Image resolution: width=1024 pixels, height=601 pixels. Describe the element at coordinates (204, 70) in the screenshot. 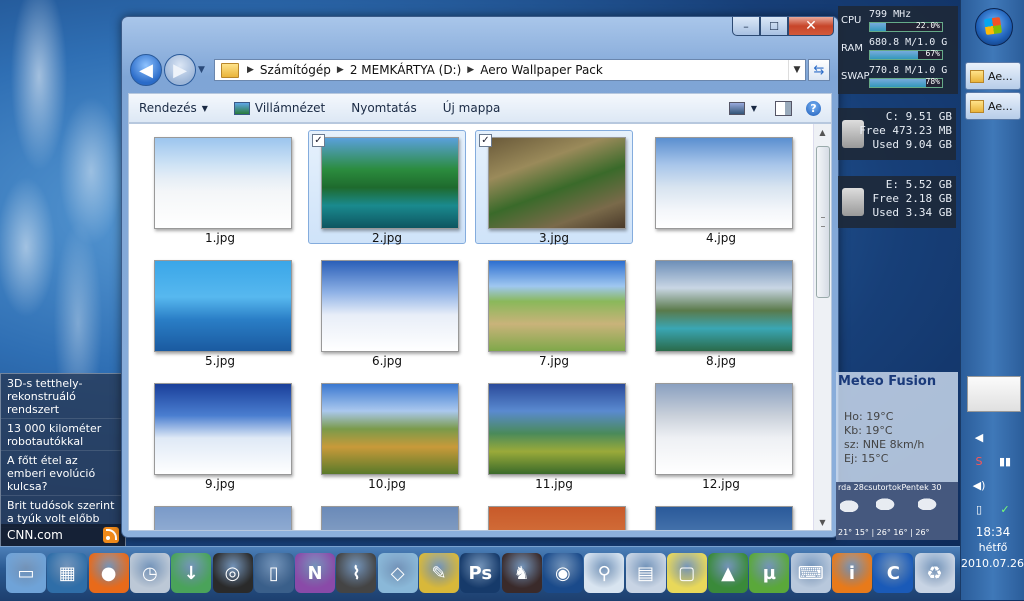

I see `recent-pages-dropdown: ▼` at that location.